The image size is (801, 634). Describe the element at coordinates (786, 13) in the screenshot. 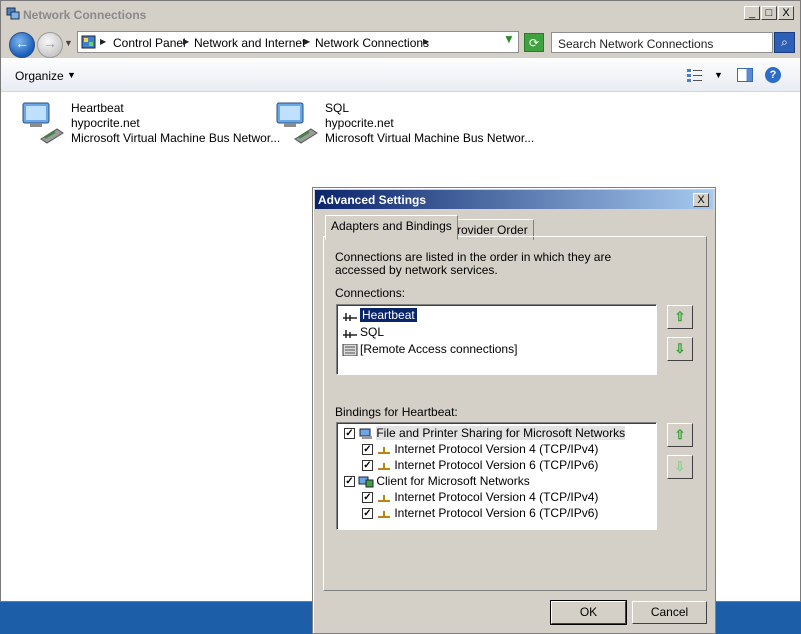

I see `close-button: X` at that location.